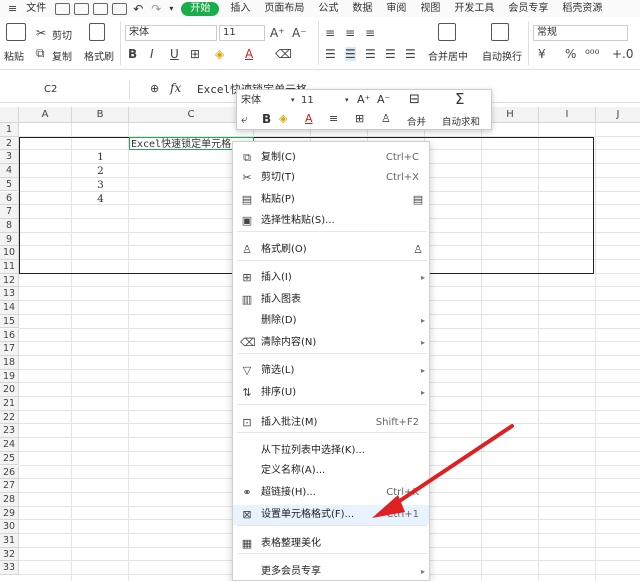 The height and width of the screenshot is (581, 640). What do you see at coordinates (390, 54) in the screenshot?
I see `justify-icon: ☰` at bounding box center [390, 54].